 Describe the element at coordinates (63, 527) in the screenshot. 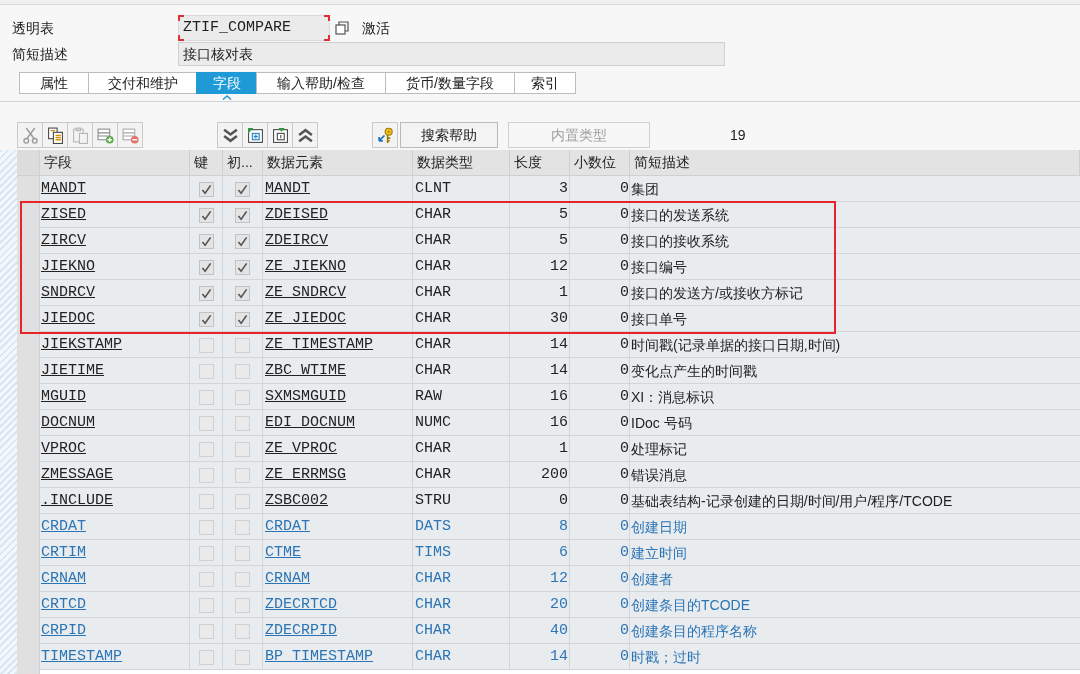

I see `field-name-link: CRDAT` at that location.